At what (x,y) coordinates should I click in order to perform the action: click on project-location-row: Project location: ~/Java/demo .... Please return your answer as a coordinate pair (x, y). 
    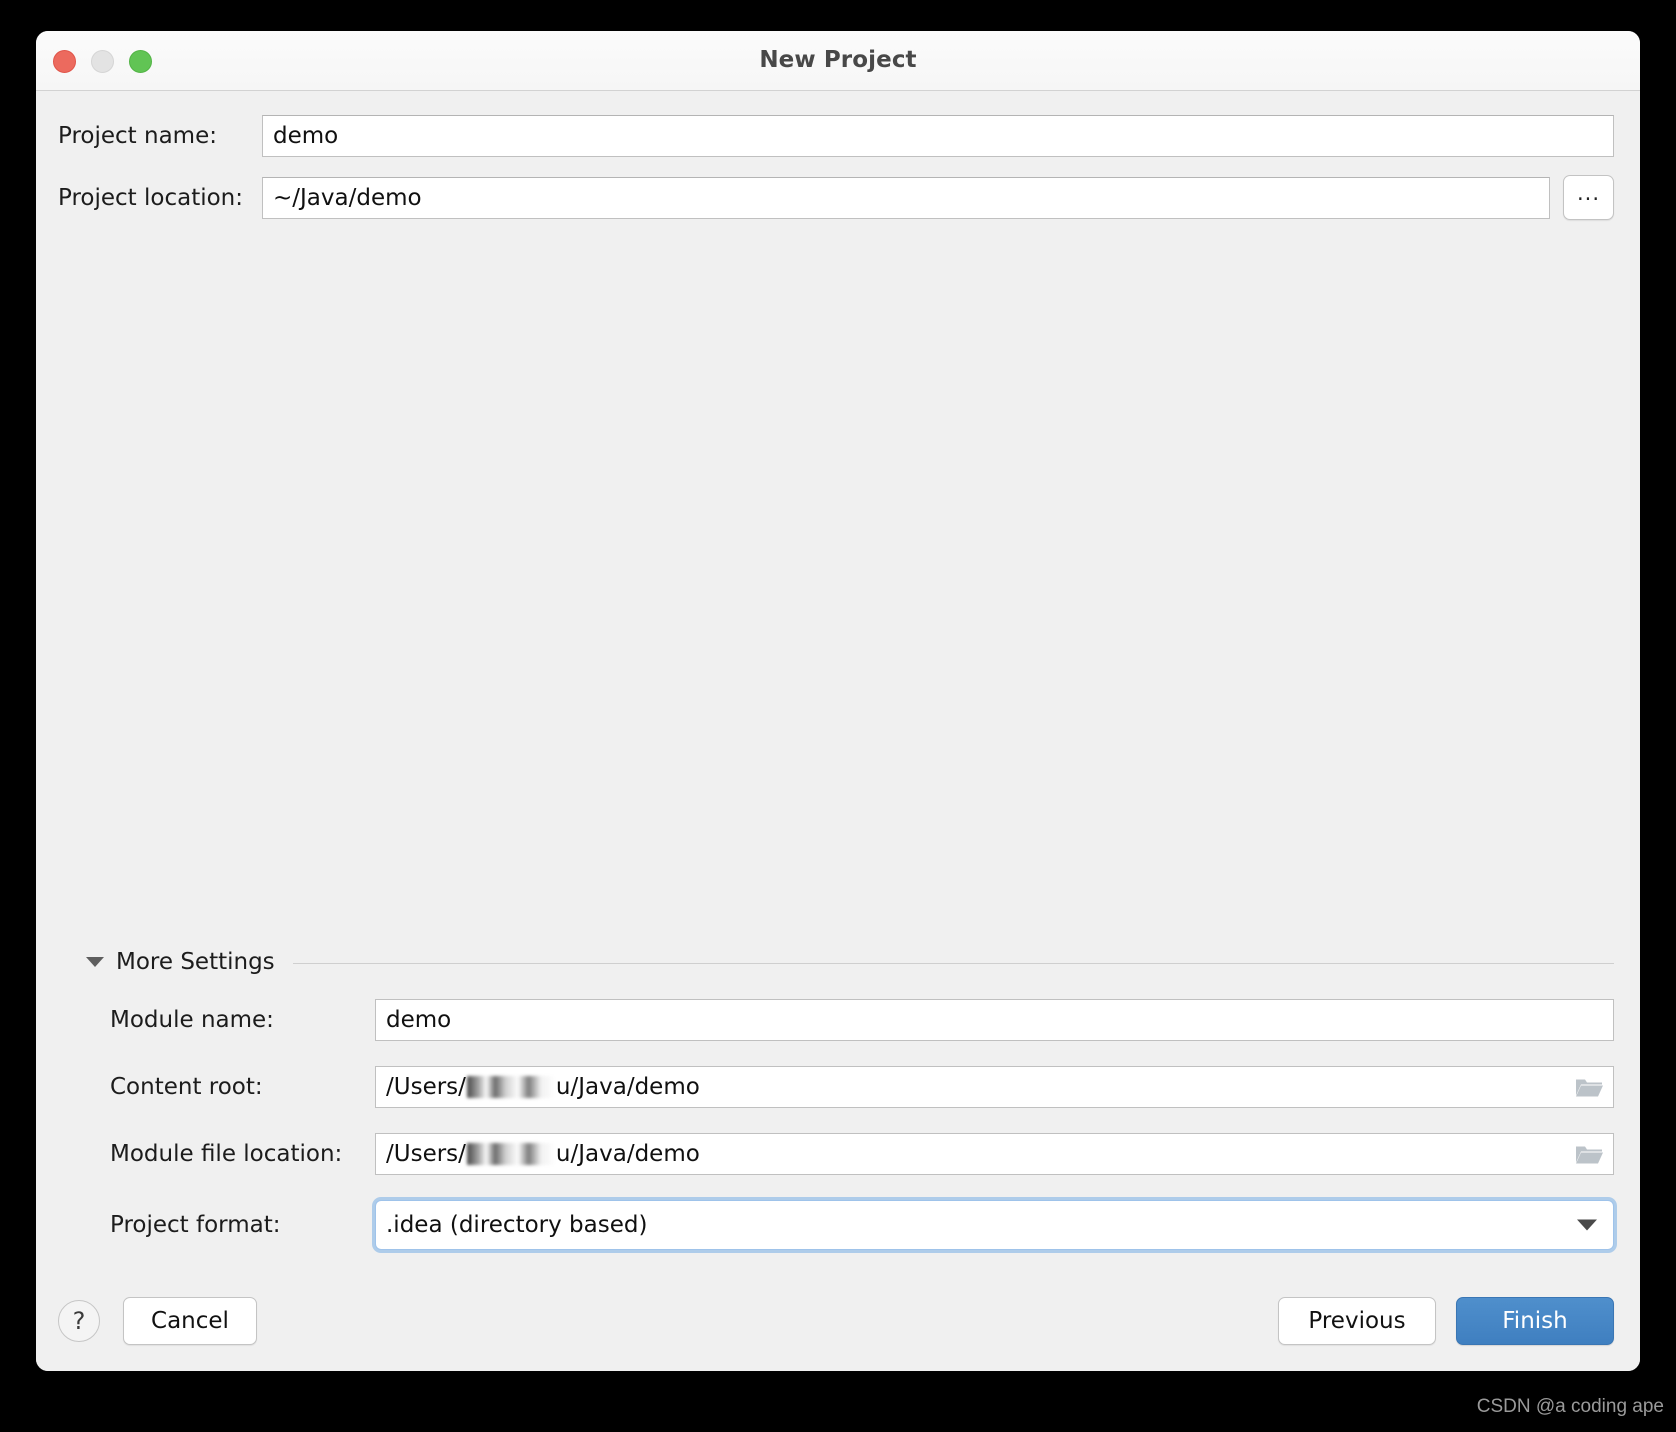
    Looking at the image, I should click on (836, 197).